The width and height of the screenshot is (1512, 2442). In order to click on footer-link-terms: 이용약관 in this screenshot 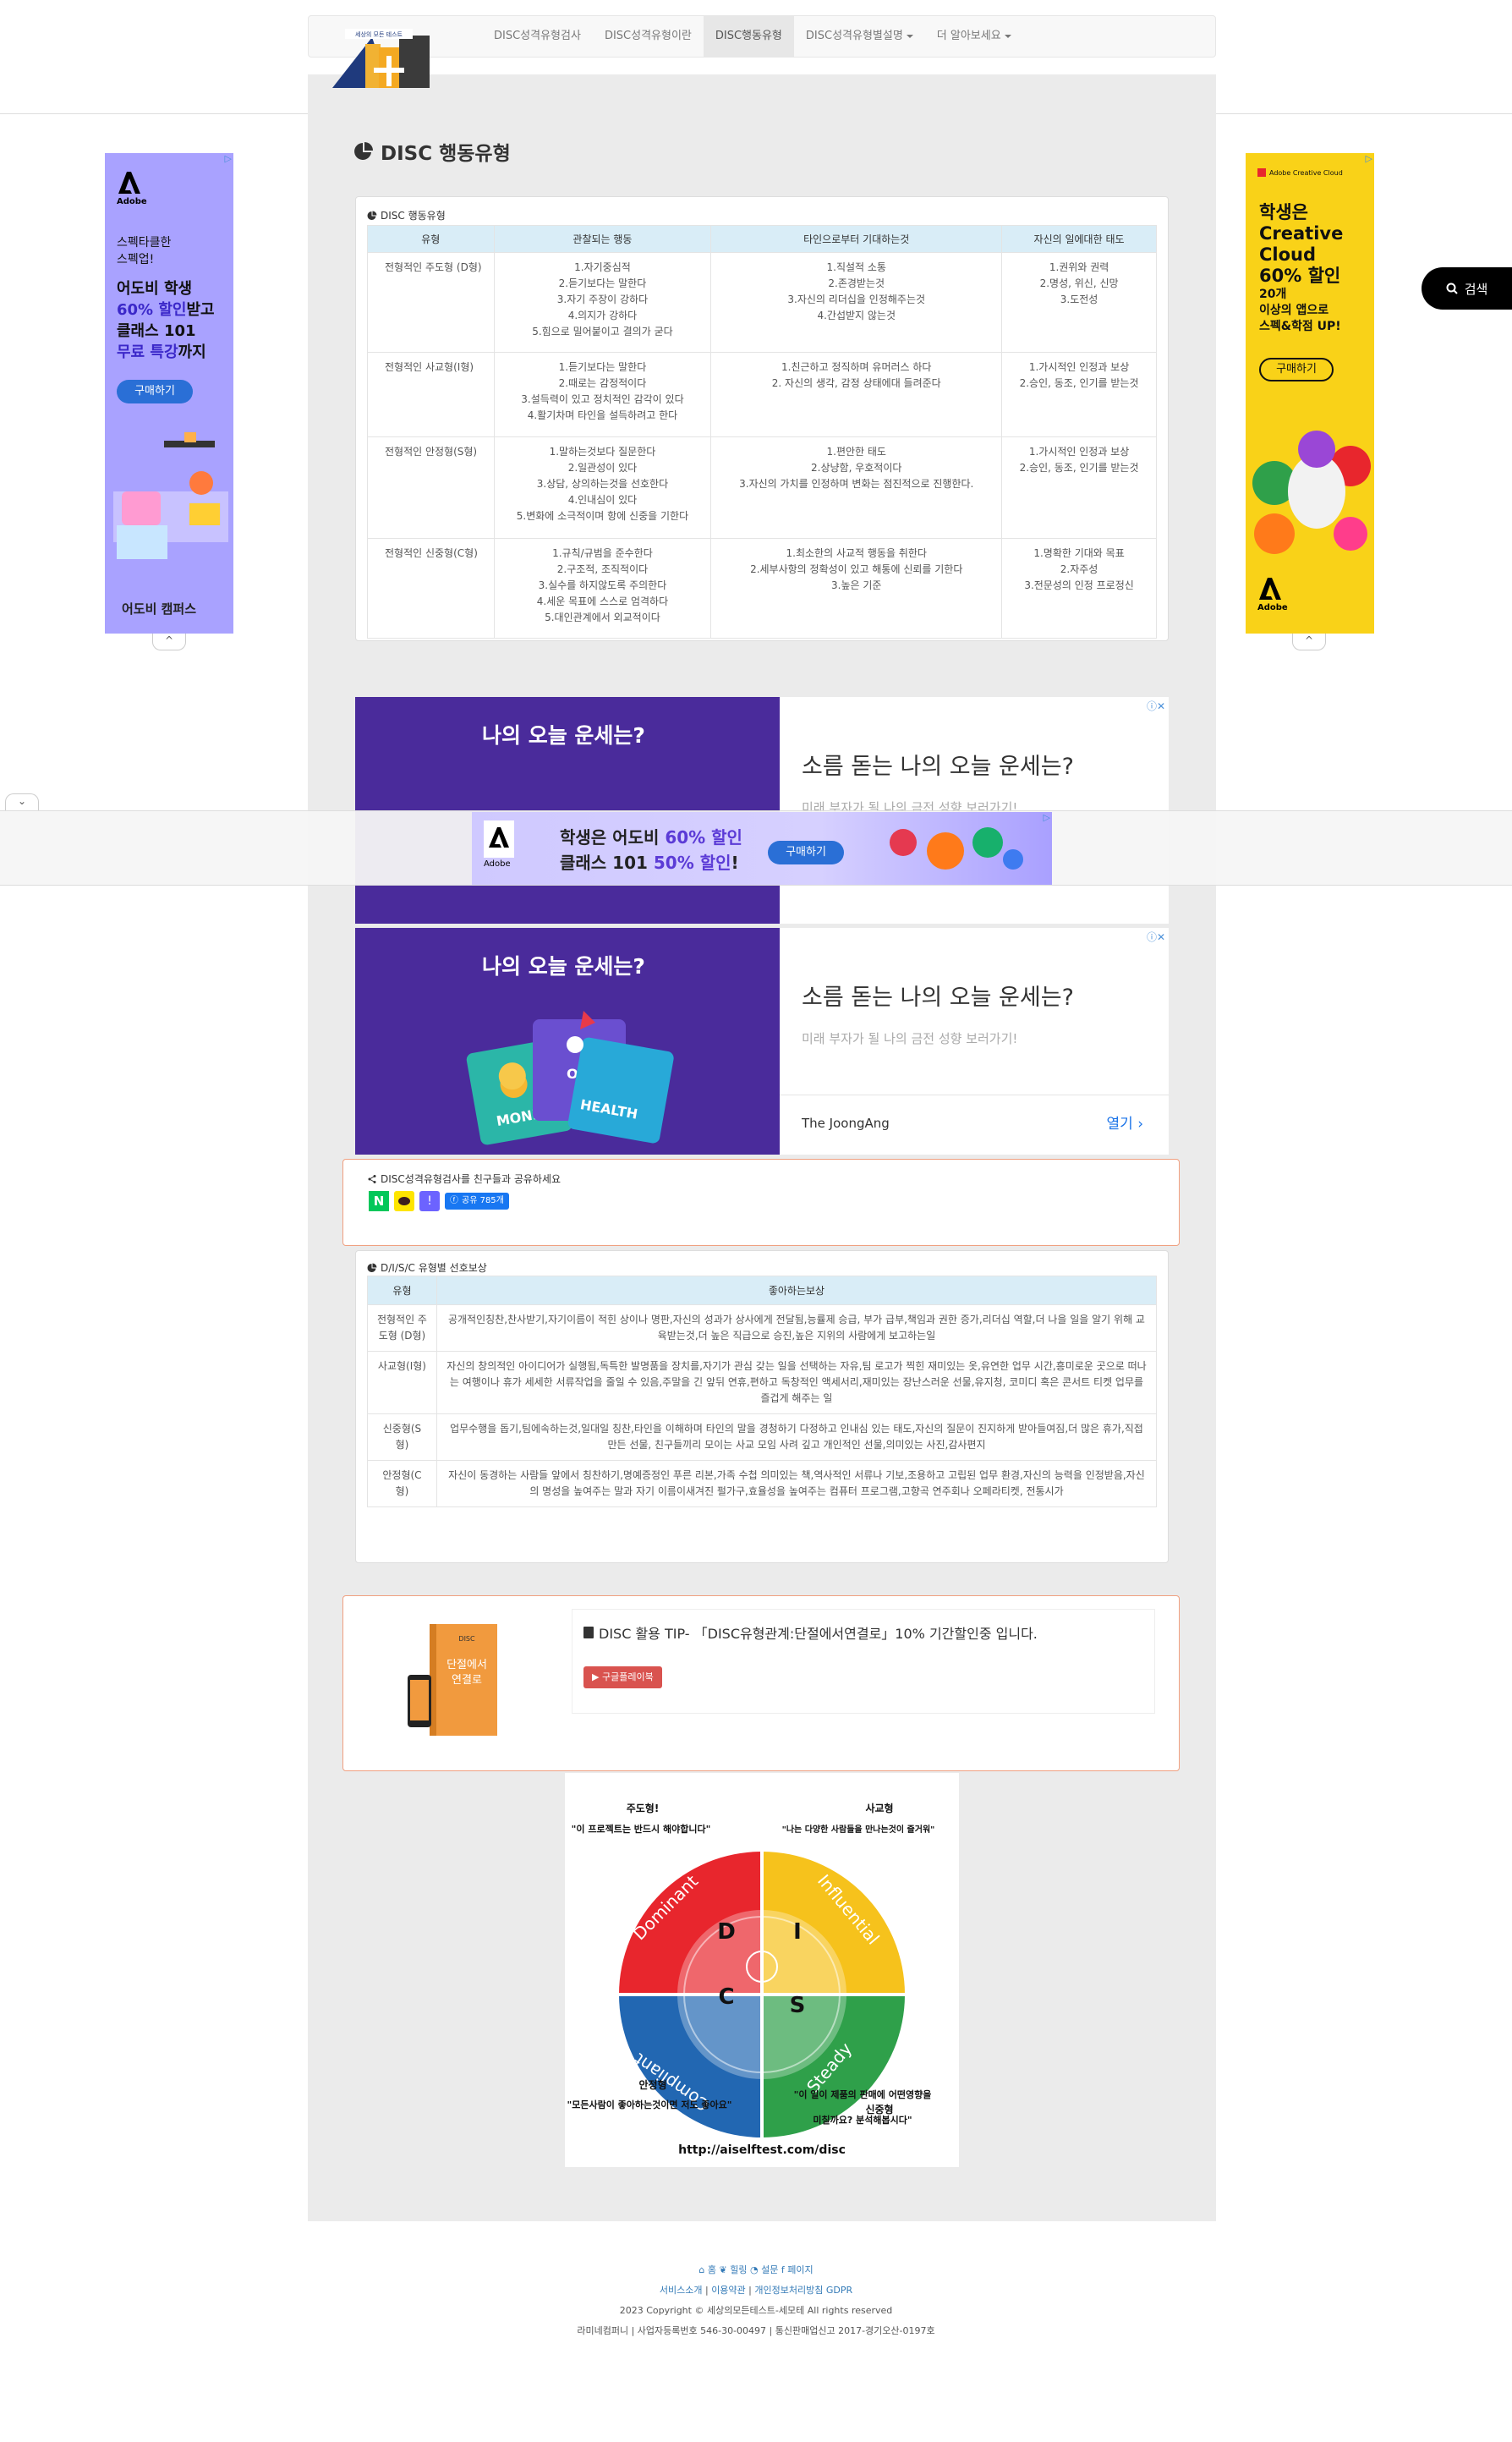, I will do `click(728, 2290)`.